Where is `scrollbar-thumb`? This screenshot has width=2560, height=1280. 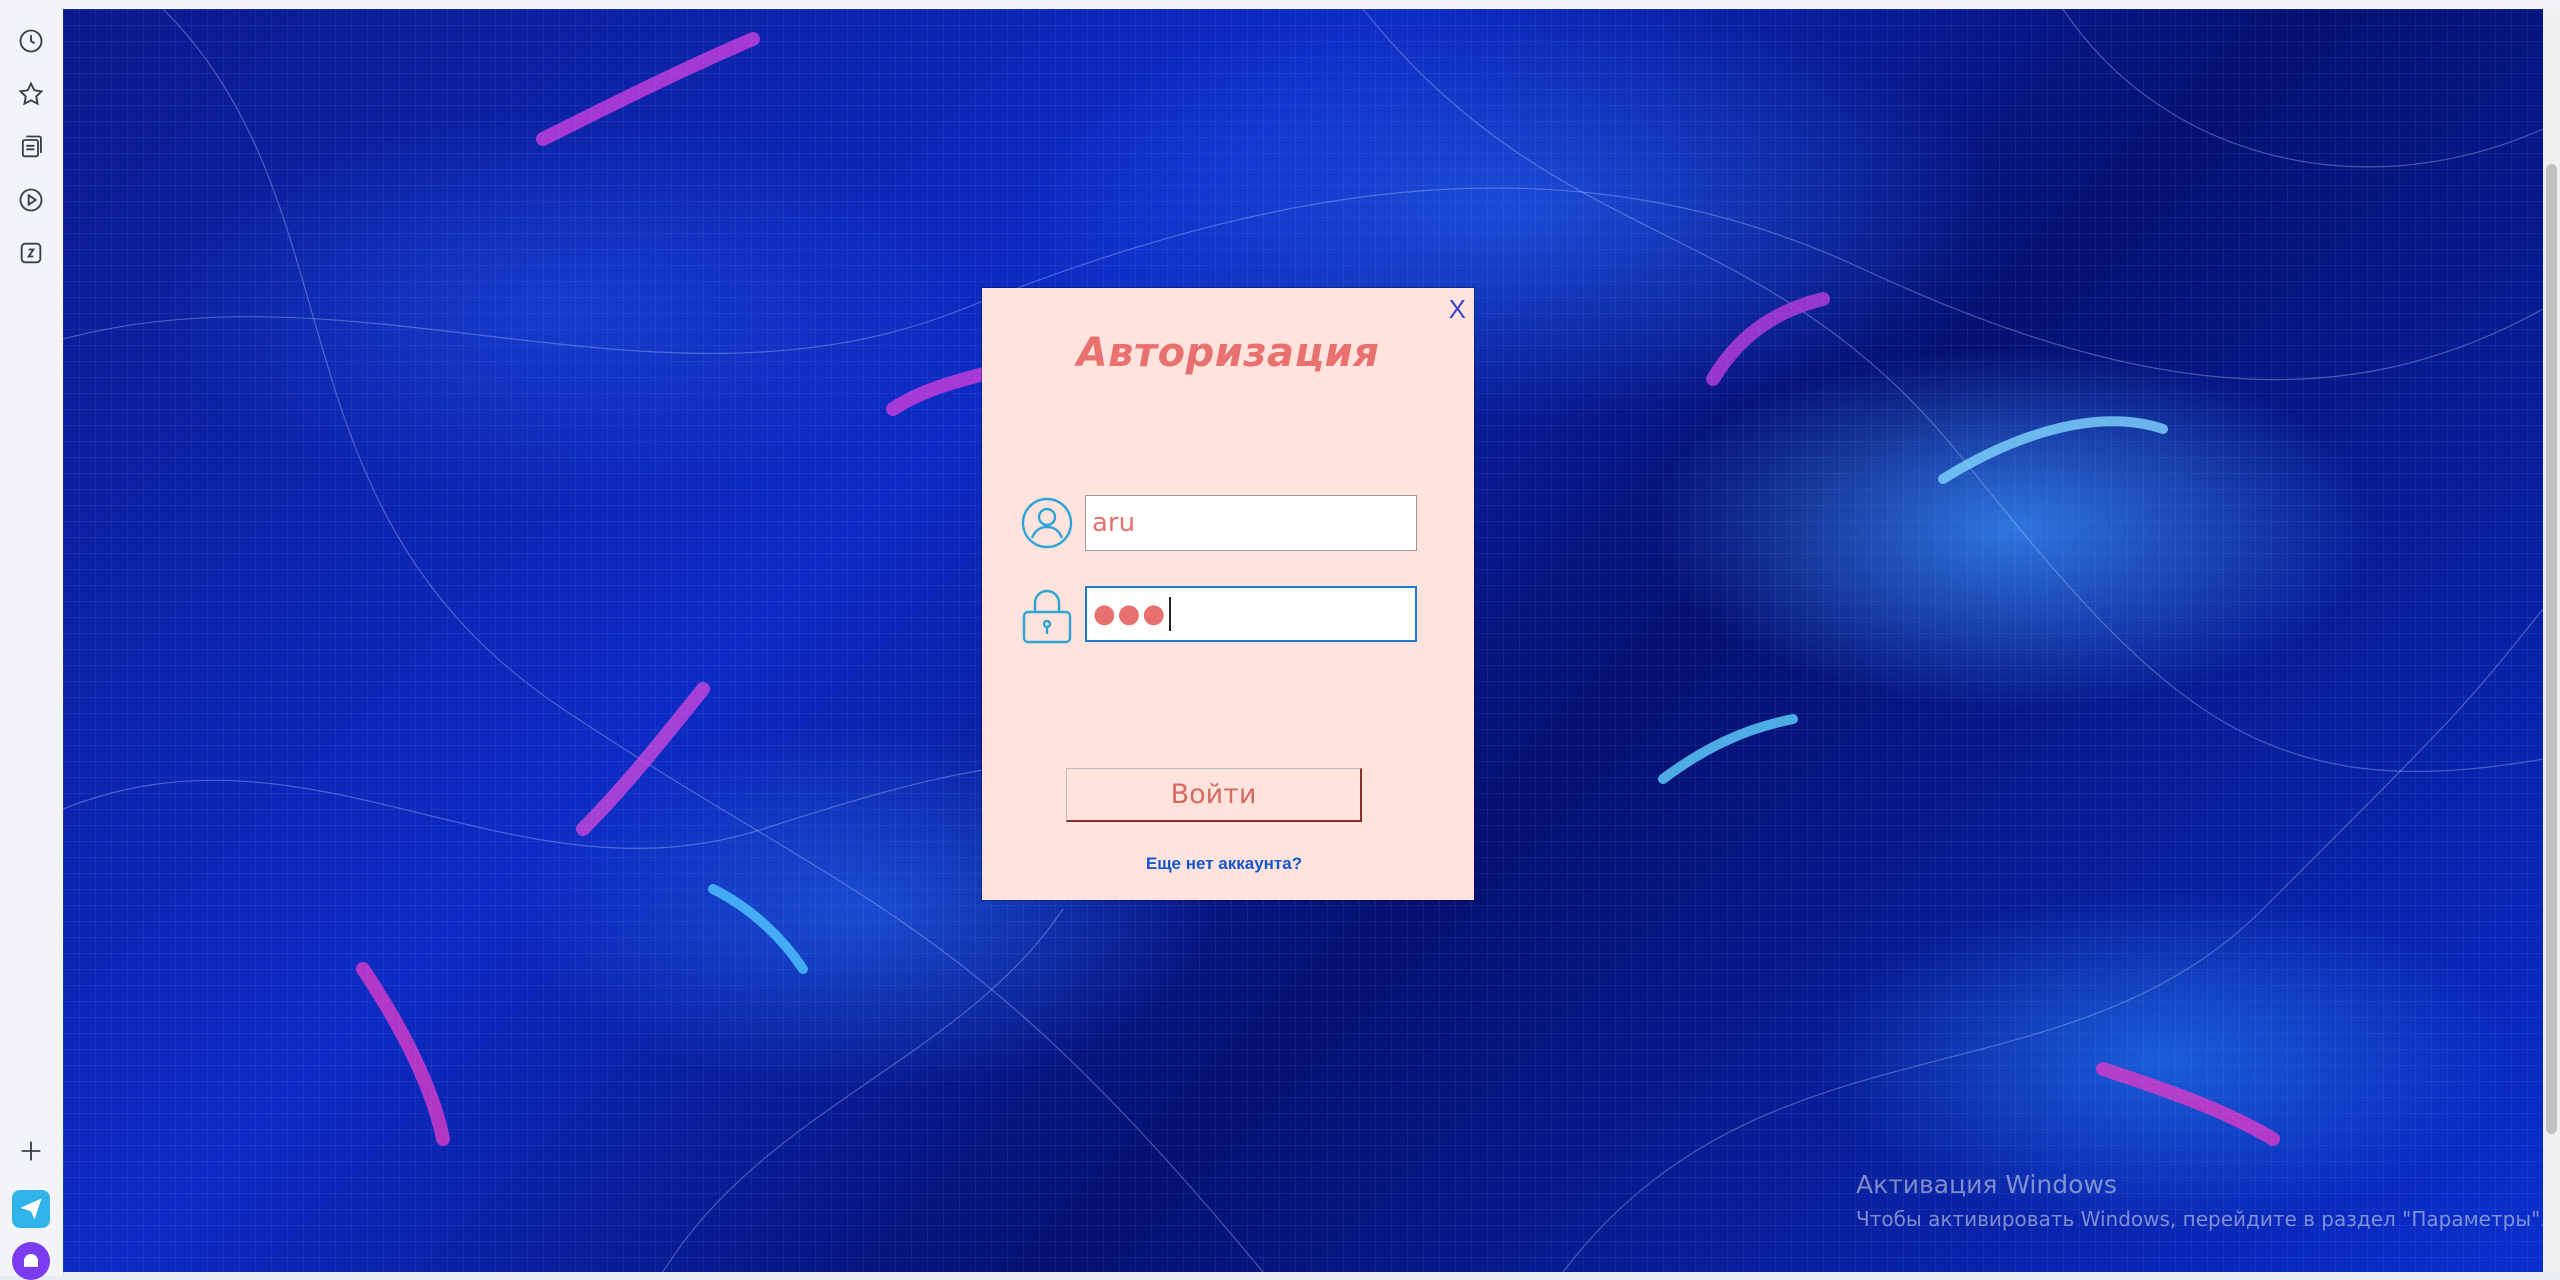
scrollbar-thumb is located at coordinates (2551, 649).